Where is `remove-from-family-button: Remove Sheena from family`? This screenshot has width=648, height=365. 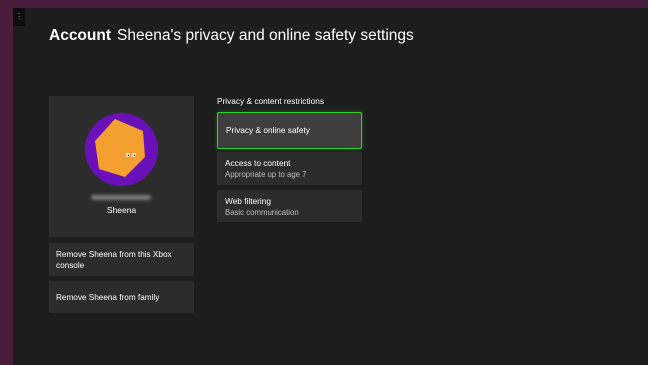 remove-from-family-button: Remove Sheena from family is located at coordinates (121, 297).